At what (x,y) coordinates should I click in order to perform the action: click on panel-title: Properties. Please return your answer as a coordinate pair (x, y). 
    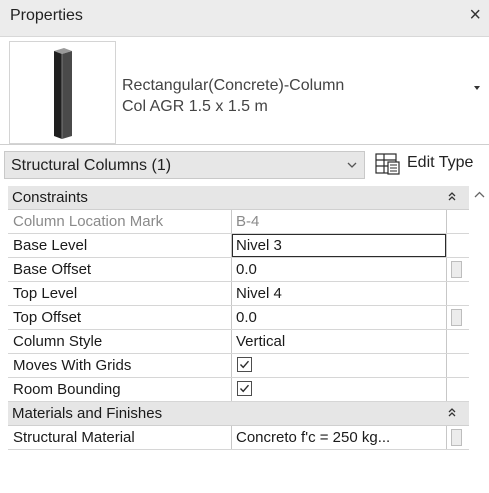
    Looking at the image, I should click on (46, 15).